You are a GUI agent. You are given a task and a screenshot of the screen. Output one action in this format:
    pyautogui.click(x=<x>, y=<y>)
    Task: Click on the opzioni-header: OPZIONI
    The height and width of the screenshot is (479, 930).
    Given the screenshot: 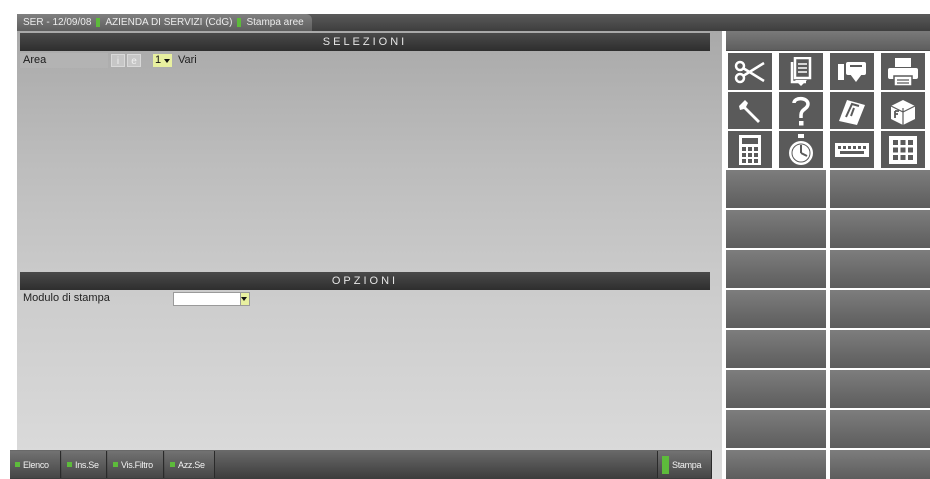 What is the action you would take?
    pyautogui.click(x=365, y=281)
    